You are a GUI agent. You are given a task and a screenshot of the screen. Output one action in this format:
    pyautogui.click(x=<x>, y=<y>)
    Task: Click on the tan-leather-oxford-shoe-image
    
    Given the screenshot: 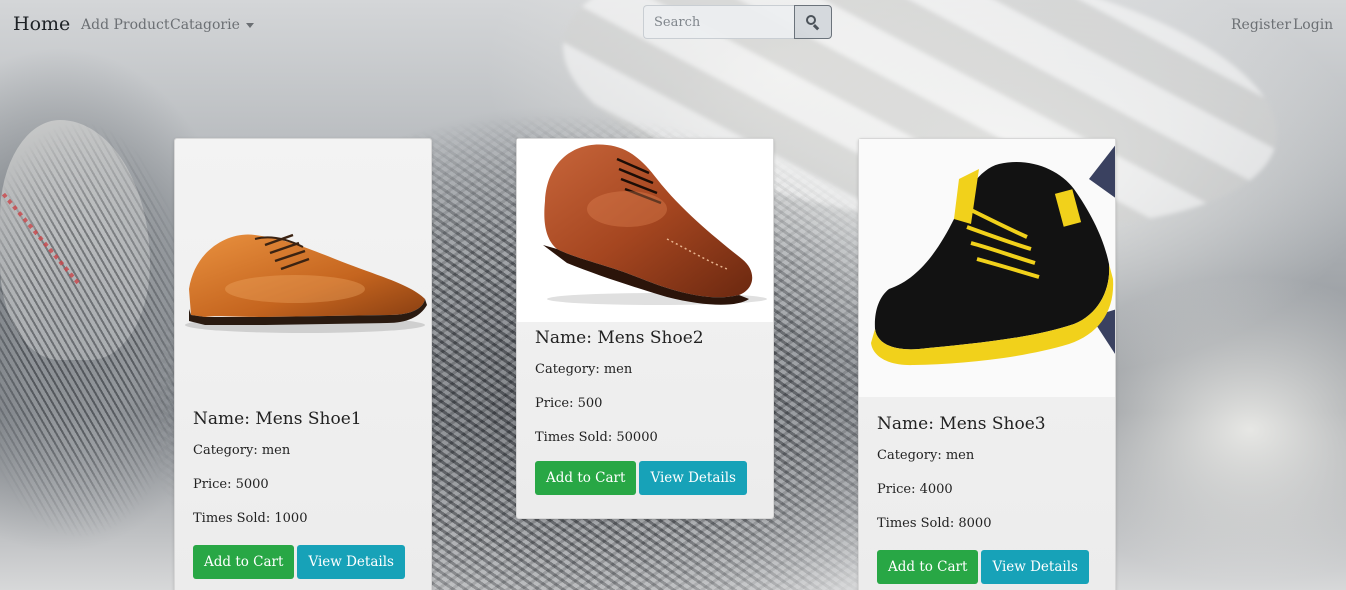 What is the action you would take?
    pyautogui.click(x=306, y=283)
    